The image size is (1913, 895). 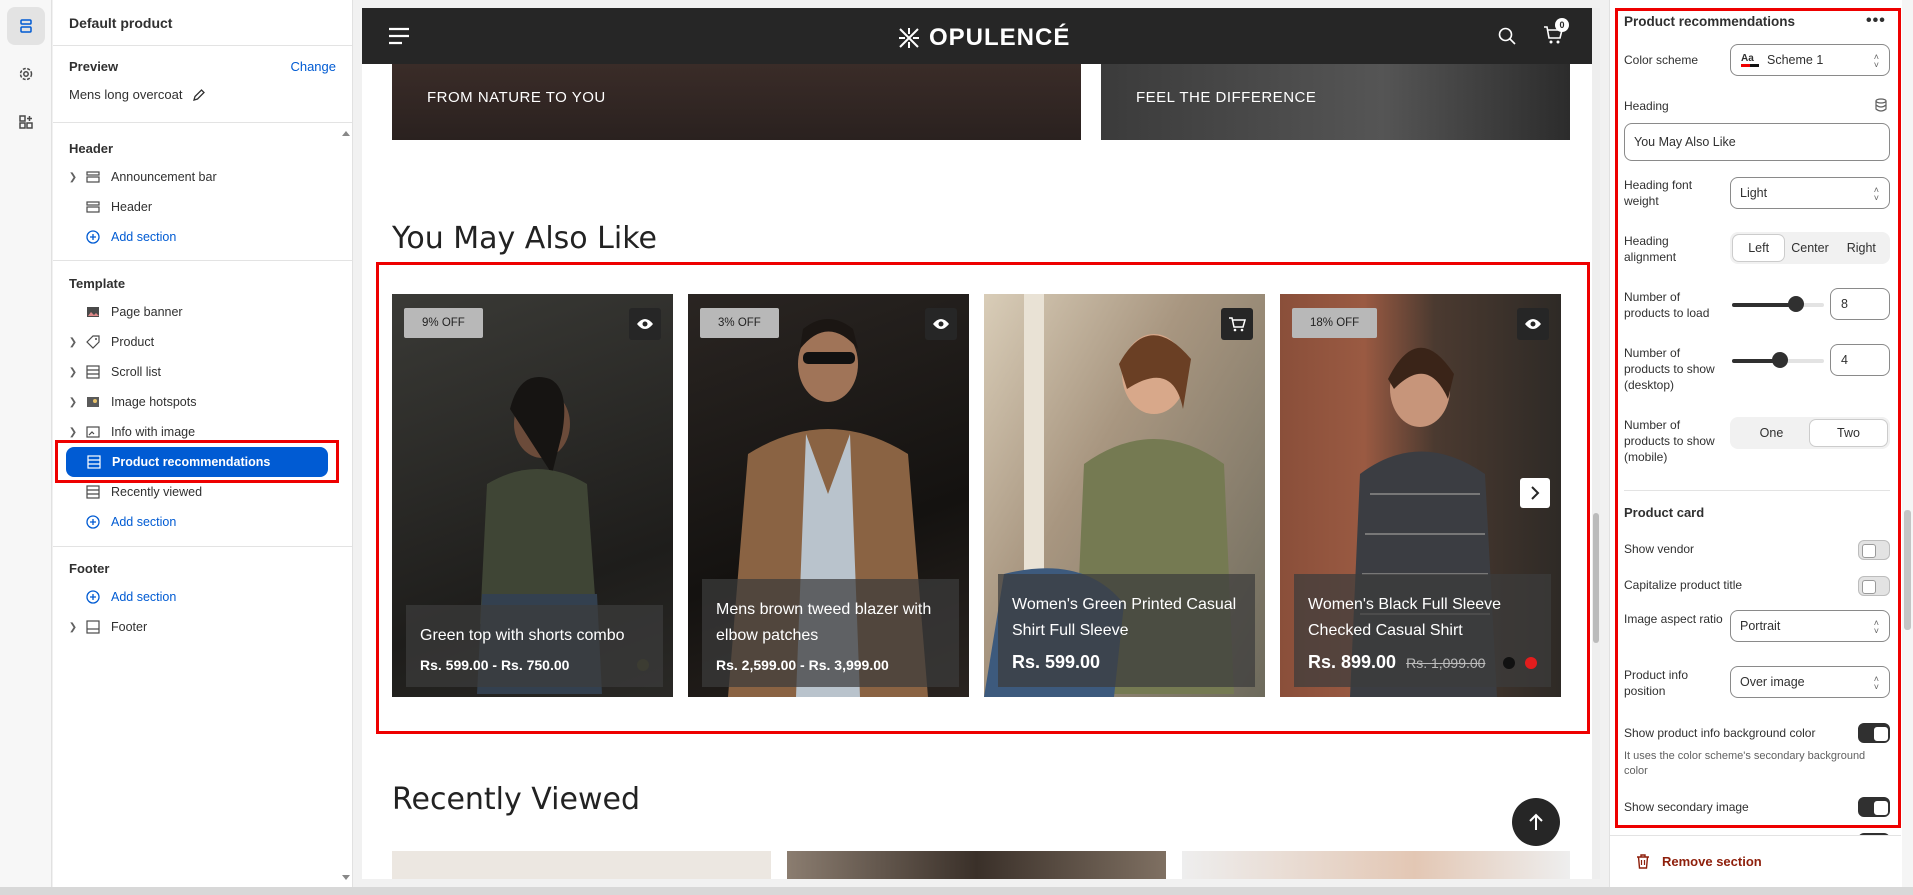 I want to click on chevron-right-icon, so click(x=1535, y=493).